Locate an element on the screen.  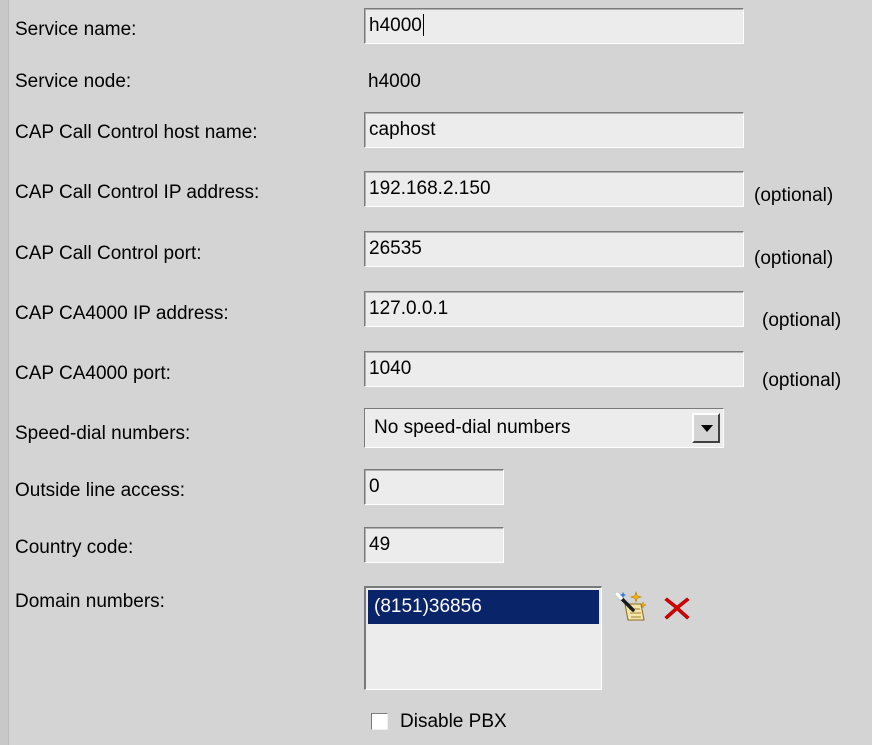
cc-host-label: CAP Call Control host name: is located at coordinates (136, 132).